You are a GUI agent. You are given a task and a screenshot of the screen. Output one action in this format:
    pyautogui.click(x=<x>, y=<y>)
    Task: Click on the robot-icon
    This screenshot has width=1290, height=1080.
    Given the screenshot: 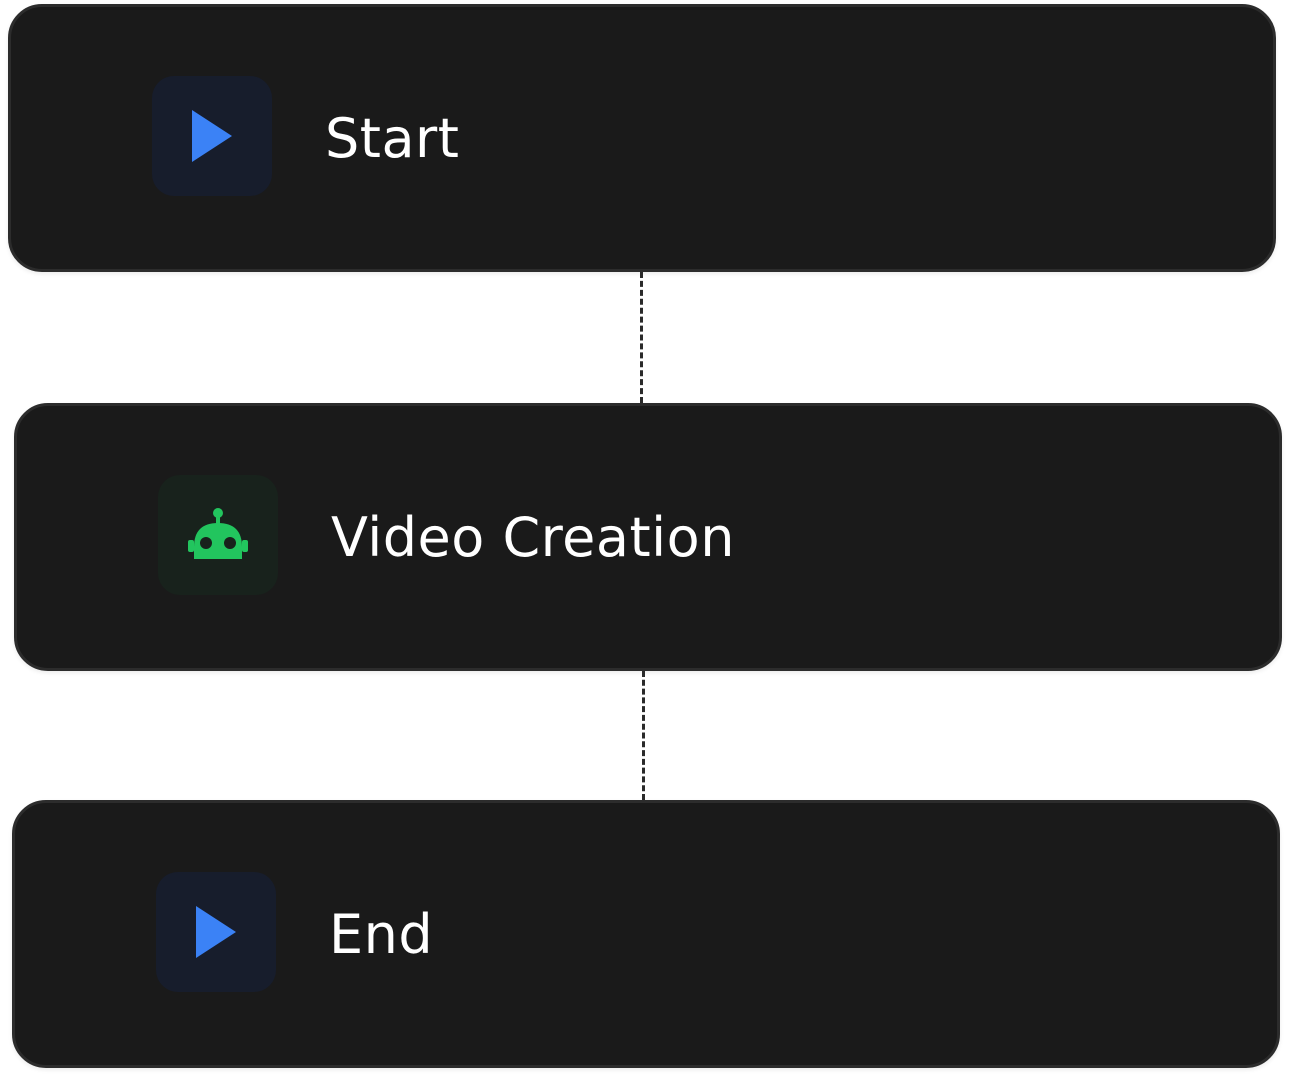 What is the action you would take?
    pyautogui.click(x=218, y=533)
    